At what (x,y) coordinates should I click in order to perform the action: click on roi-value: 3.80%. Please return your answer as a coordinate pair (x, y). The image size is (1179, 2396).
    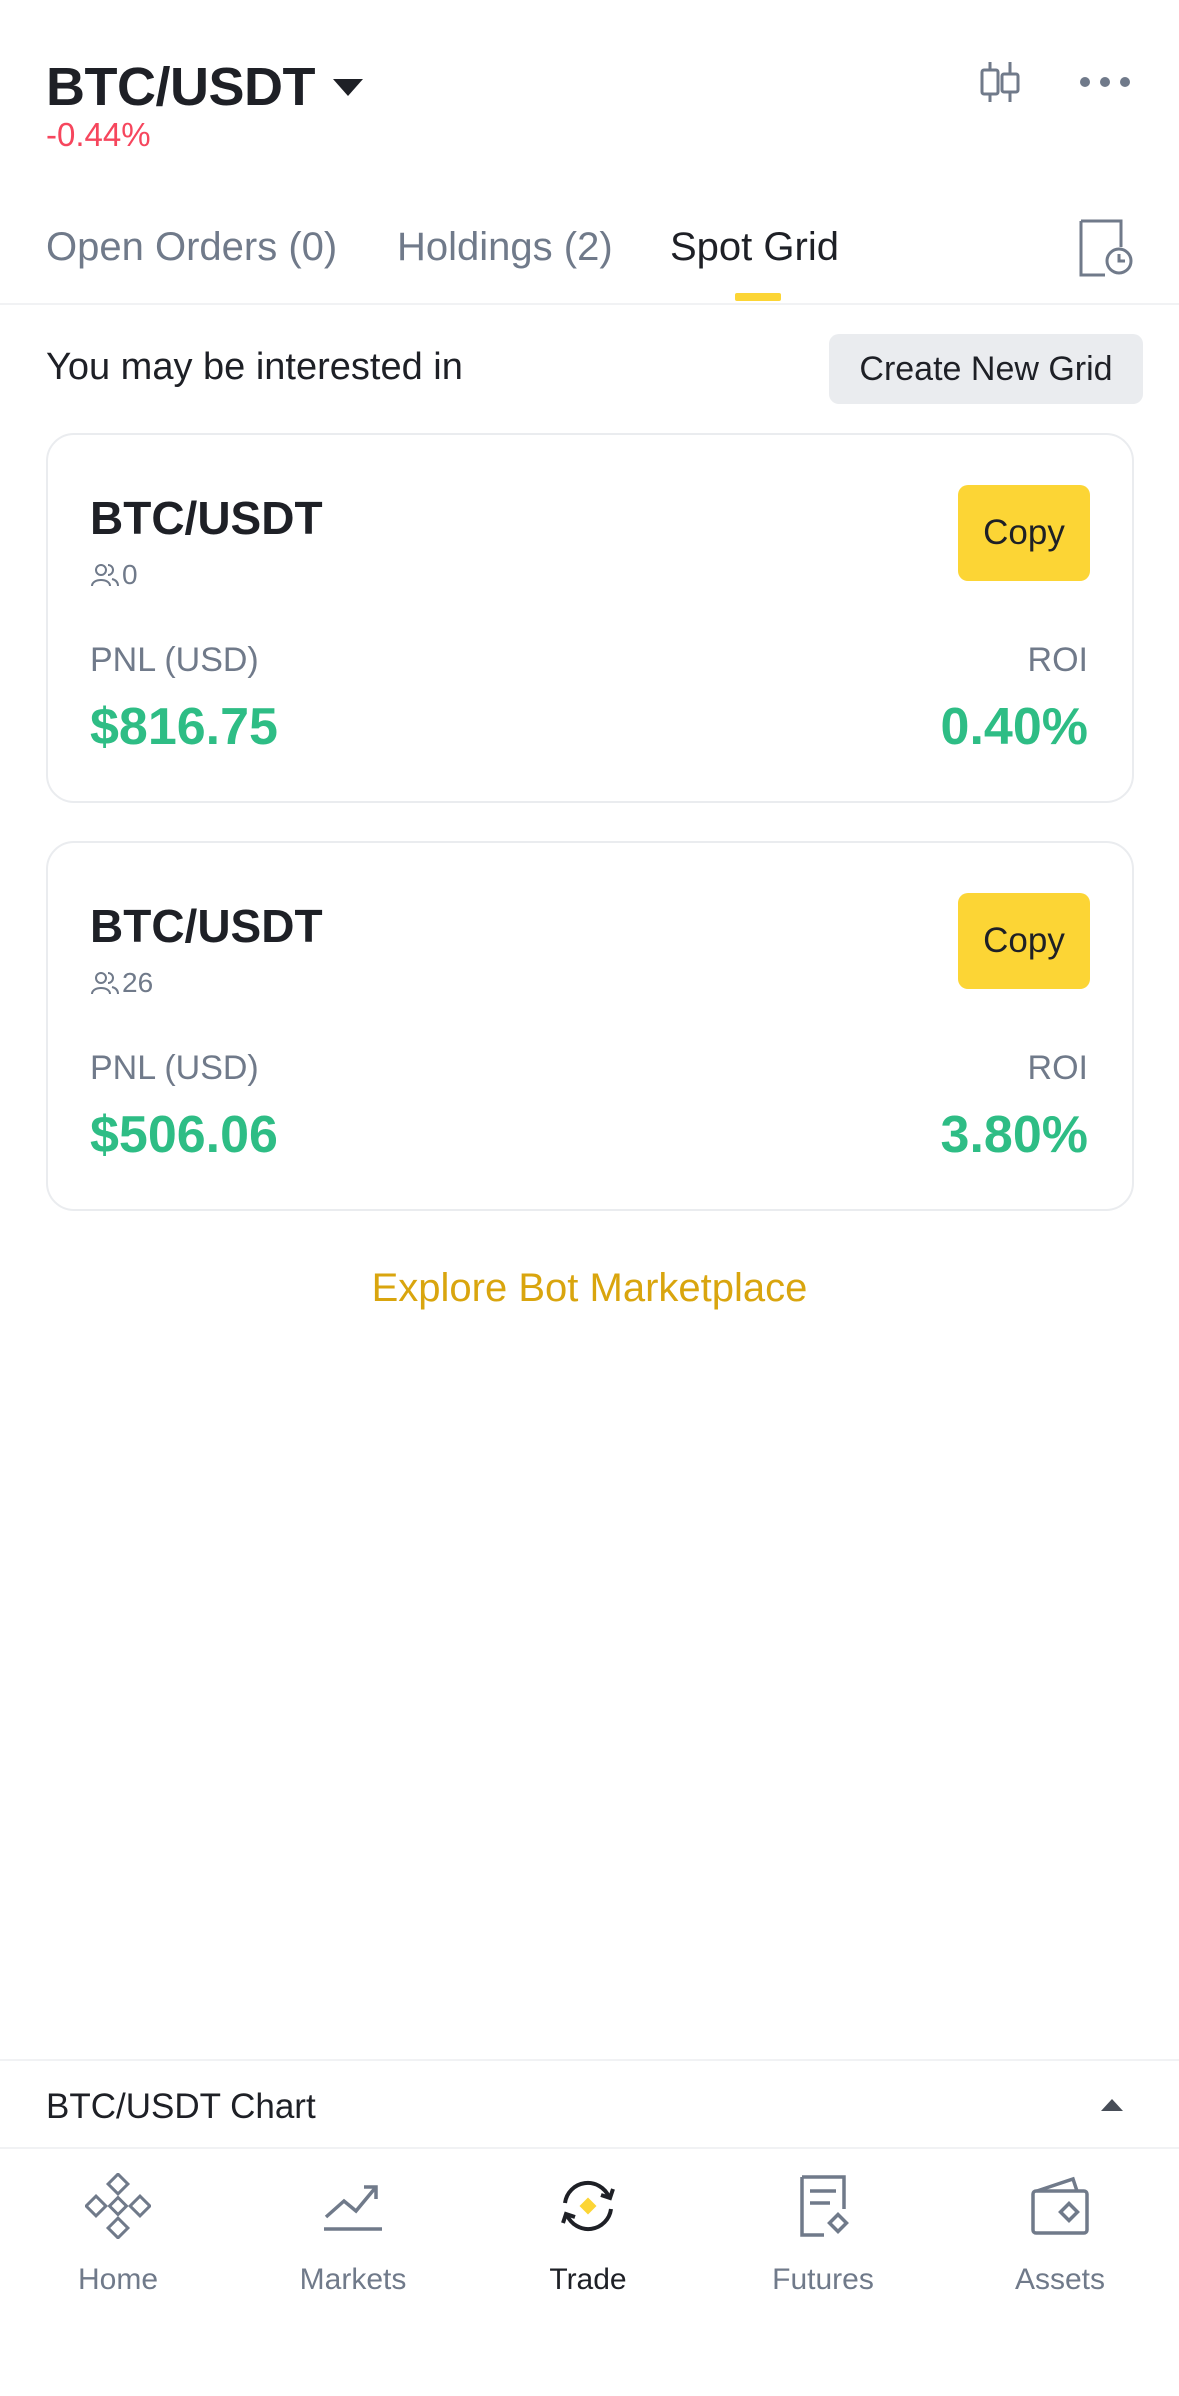
    Looking at the image, I should click on (1014, 1135).